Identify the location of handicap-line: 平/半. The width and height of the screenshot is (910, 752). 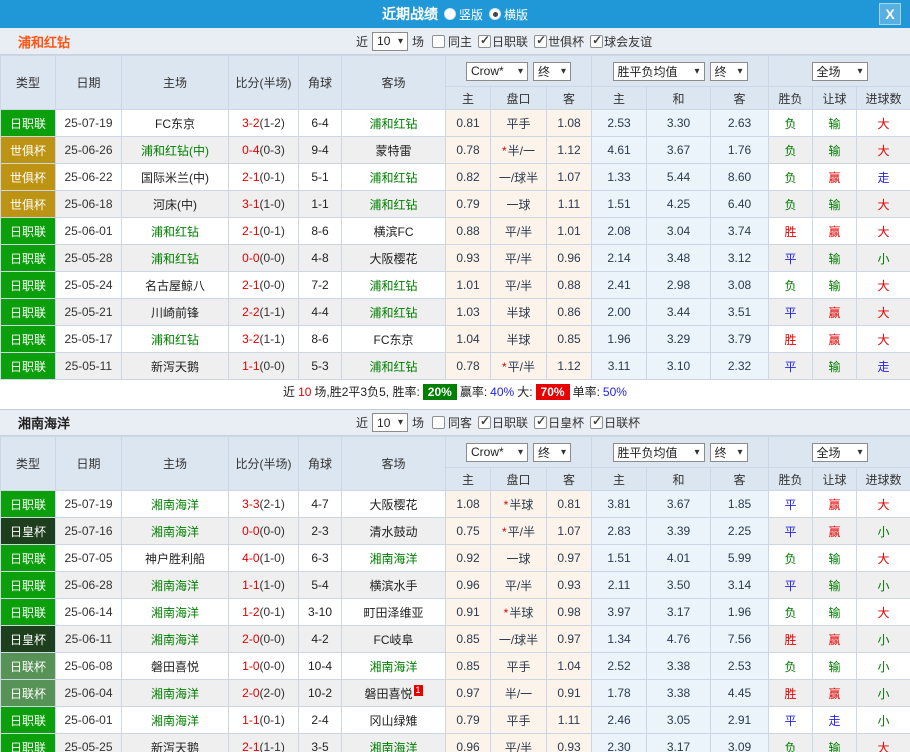
(518, 258).